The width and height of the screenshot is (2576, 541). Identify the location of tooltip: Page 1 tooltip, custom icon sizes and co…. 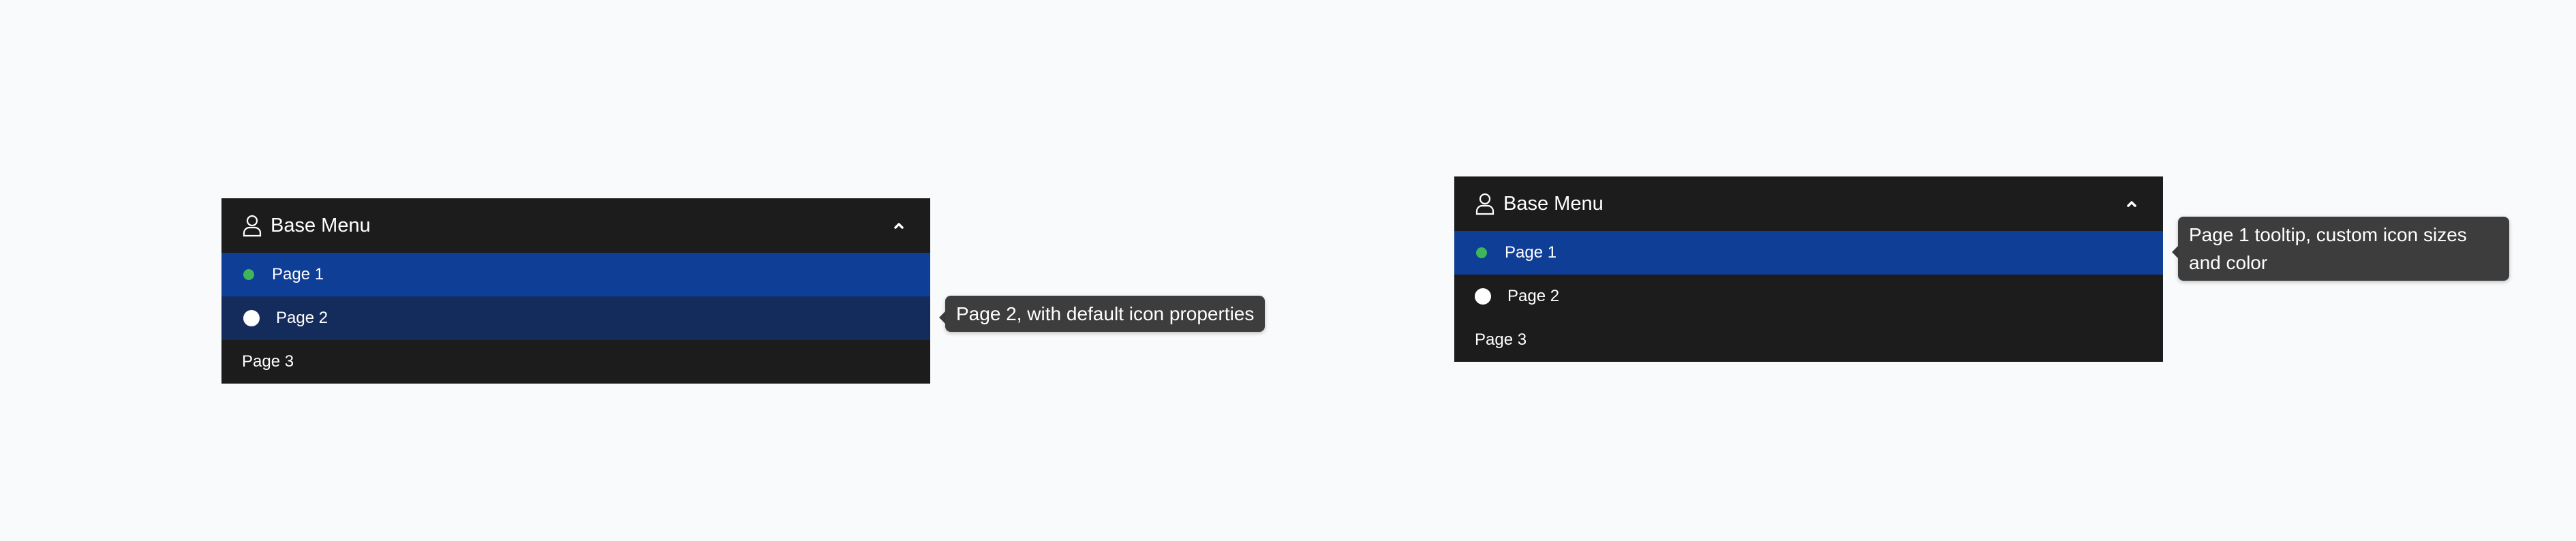
(2343, 249).